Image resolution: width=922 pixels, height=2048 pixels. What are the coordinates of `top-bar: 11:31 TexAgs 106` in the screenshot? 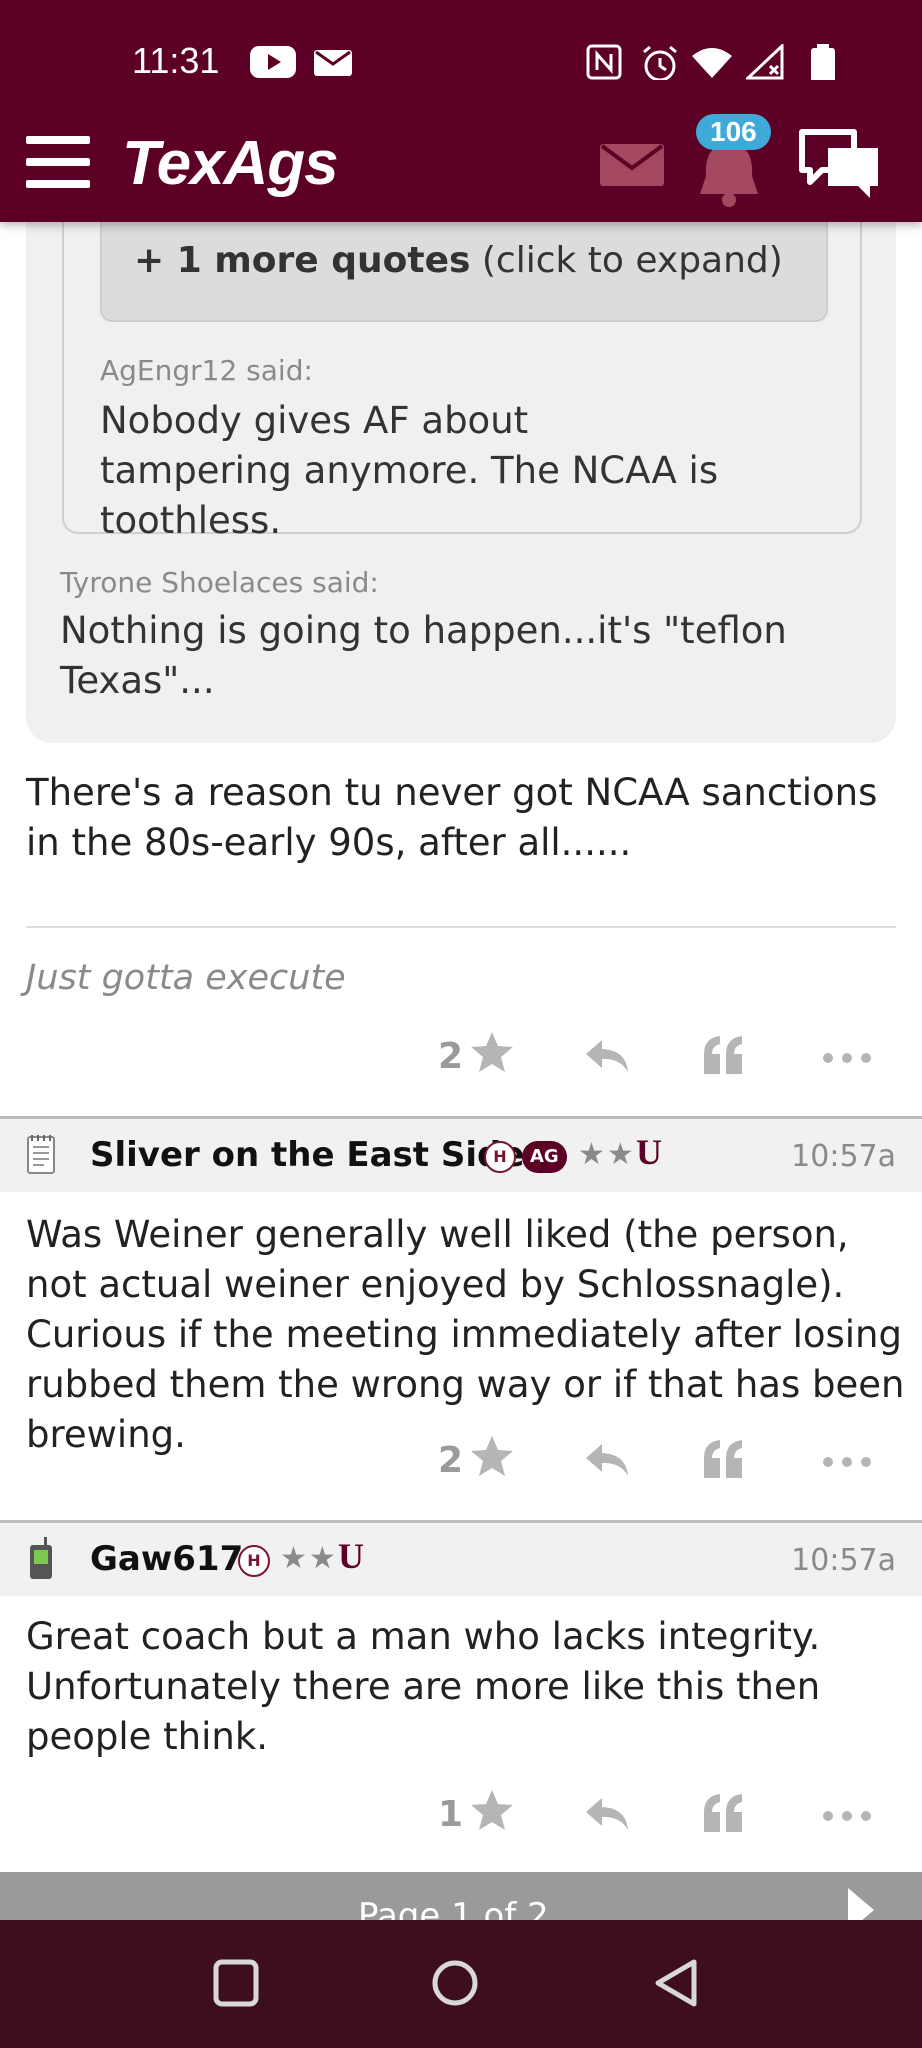 It's located at (461, 111).